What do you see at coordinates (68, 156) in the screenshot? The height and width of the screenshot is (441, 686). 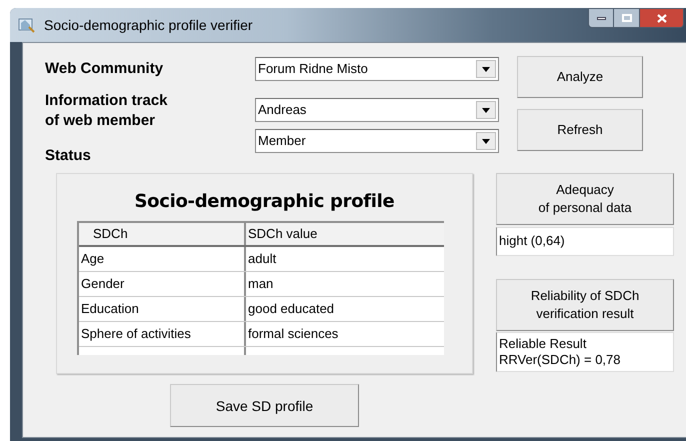 I see `field-label: Status` at bounding box center [68, 156].